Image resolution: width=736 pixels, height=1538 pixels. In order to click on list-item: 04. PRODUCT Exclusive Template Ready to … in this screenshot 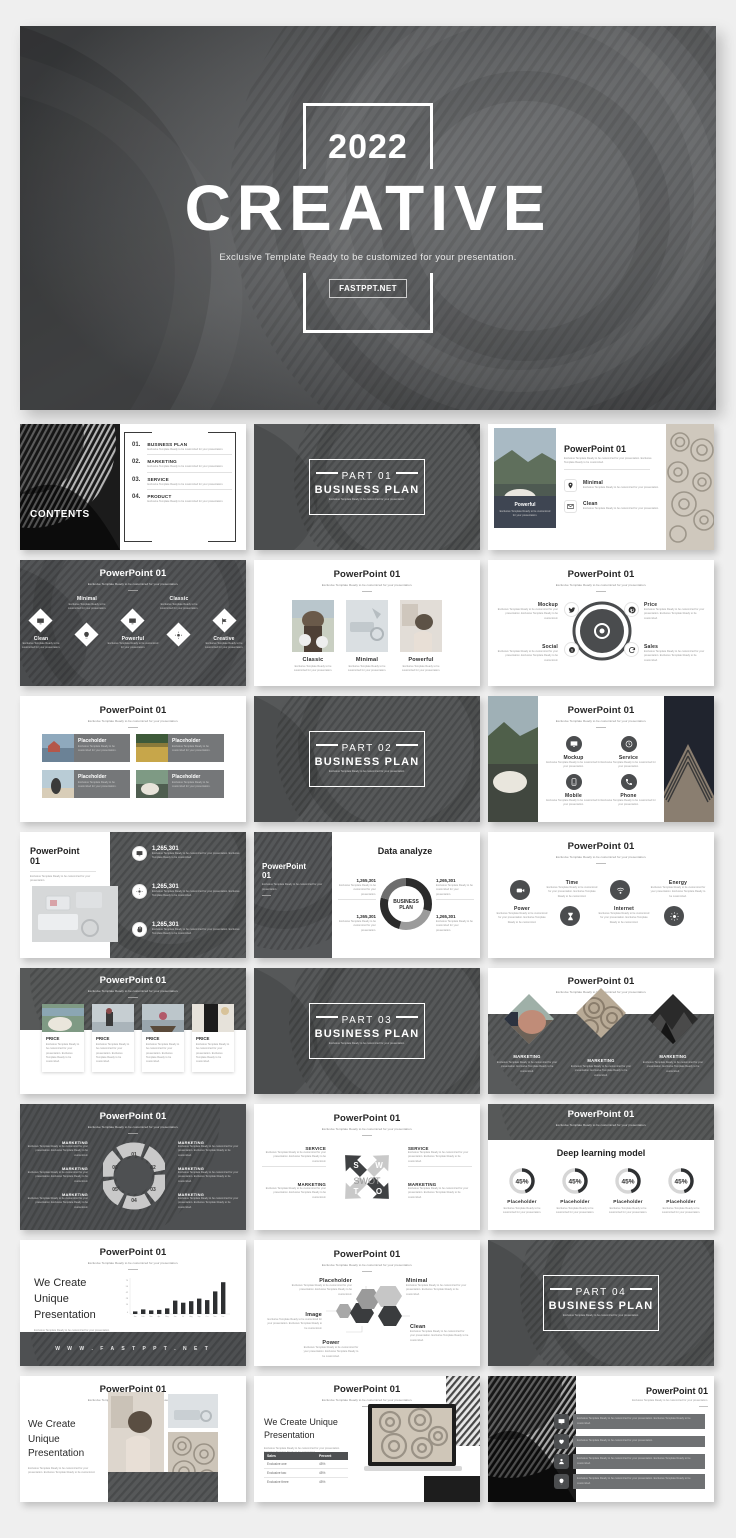, I will do `click(182, 499)`.